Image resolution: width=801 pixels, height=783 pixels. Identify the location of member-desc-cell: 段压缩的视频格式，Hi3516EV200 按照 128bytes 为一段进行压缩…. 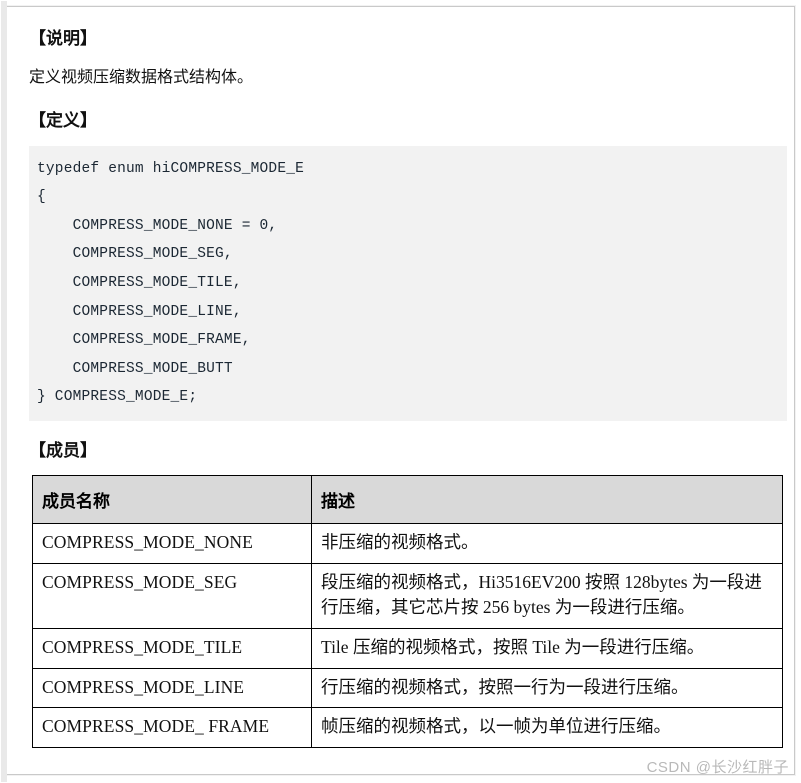
(547, 595).